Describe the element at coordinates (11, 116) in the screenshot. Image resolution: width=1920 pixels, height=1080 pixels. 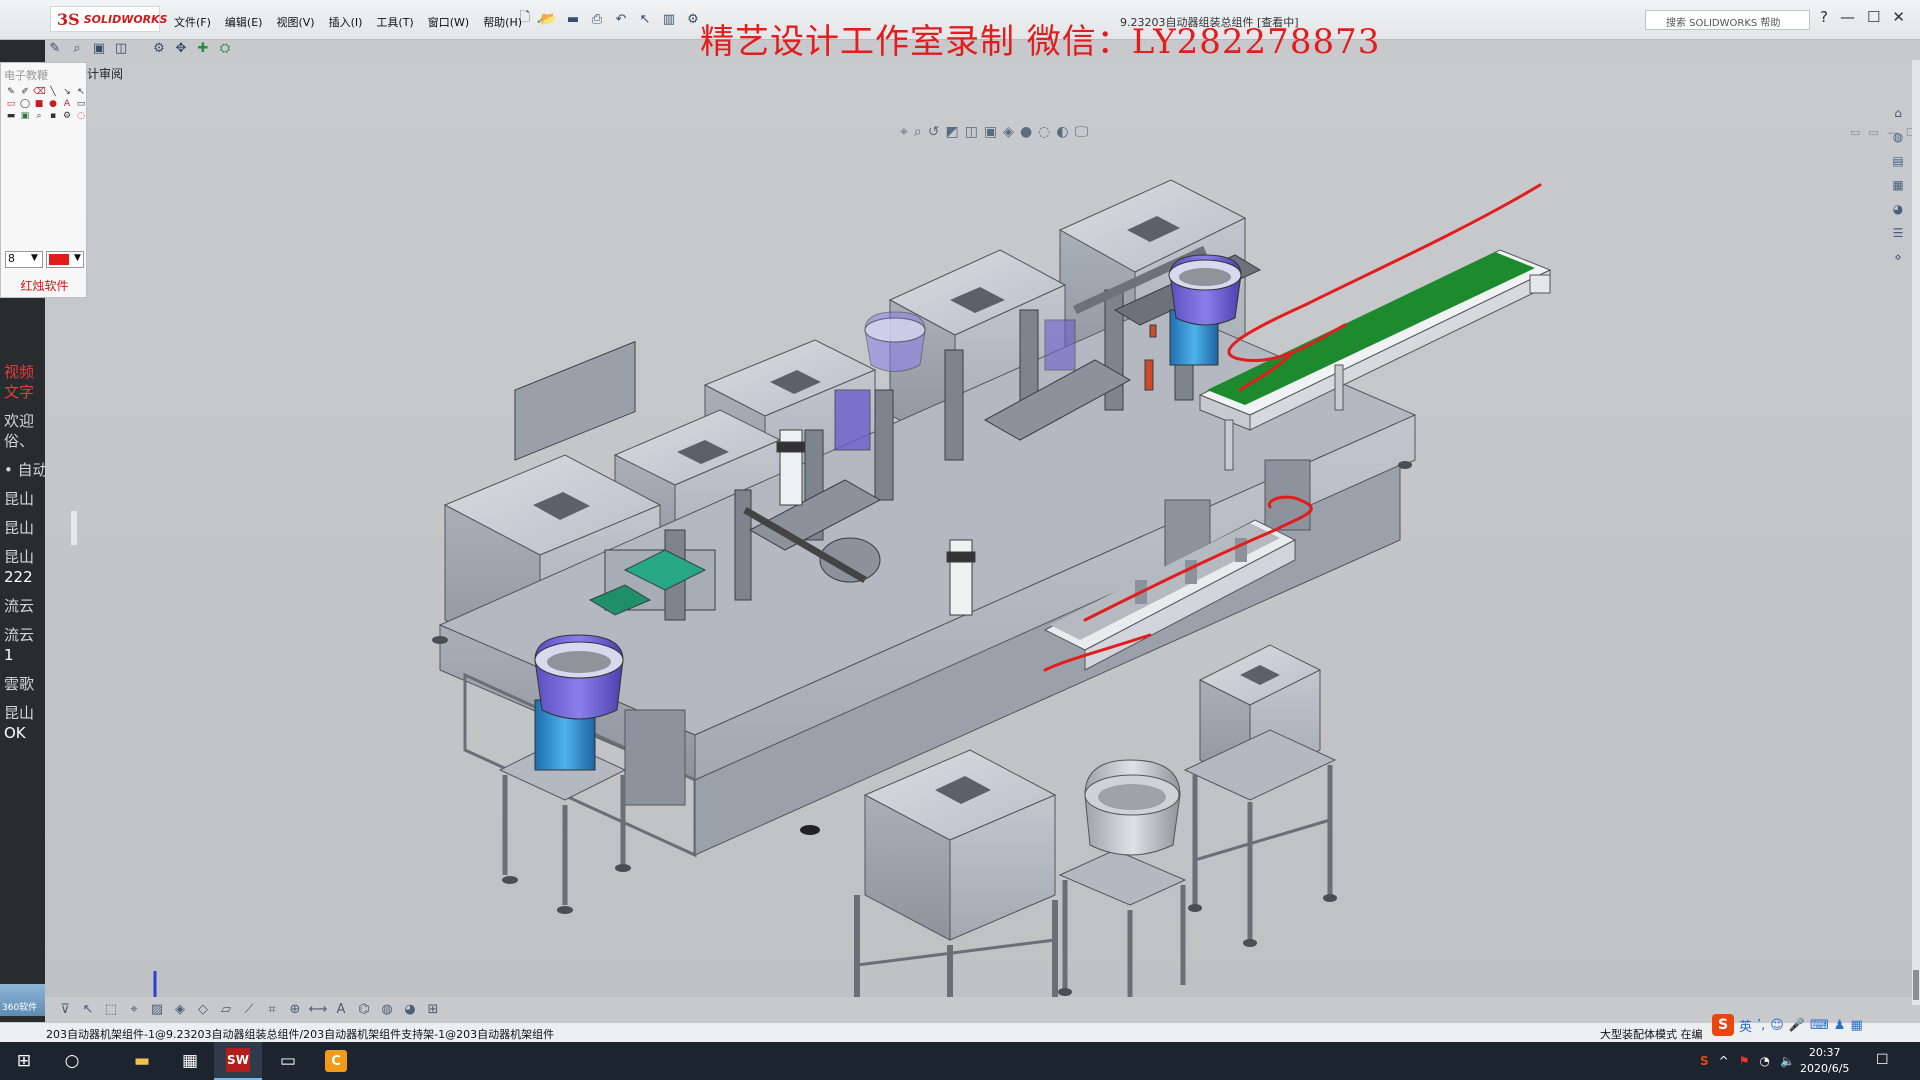
I see `bar-icon: ▬` at that location.